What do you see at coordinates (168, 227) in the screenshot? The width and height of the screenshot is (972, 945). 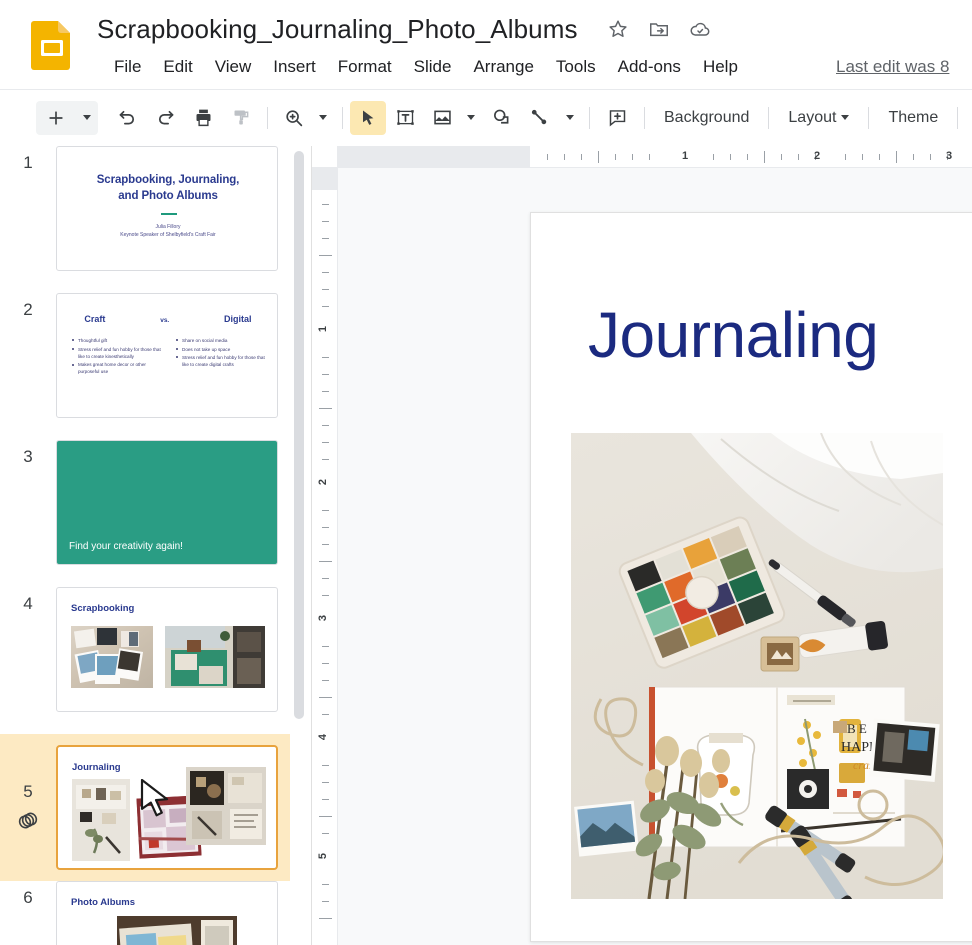 I see `thumb-subtitle-name: Julia Fillory` at bounding box center [168, 227].